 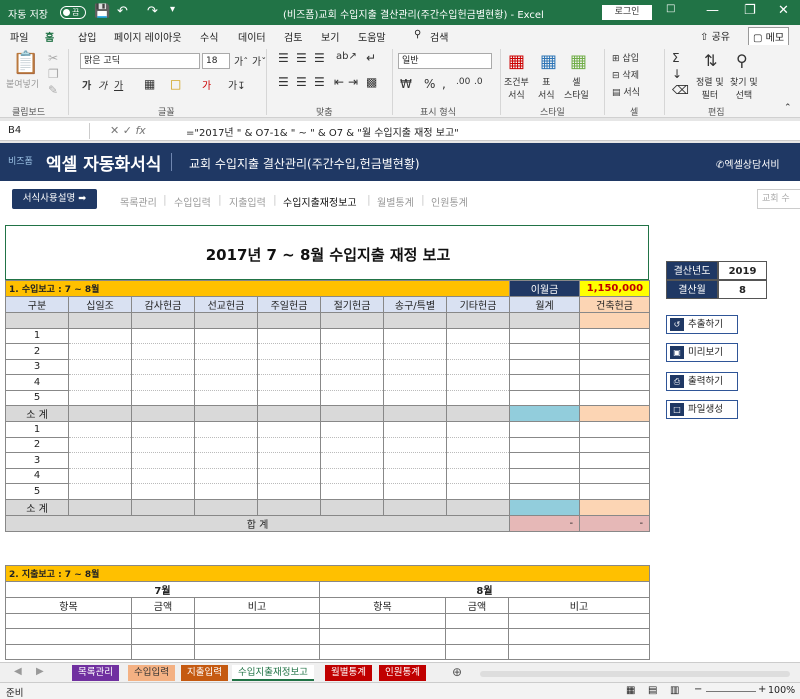 I want to click on zoom-slider, so click(x=731, y=691).